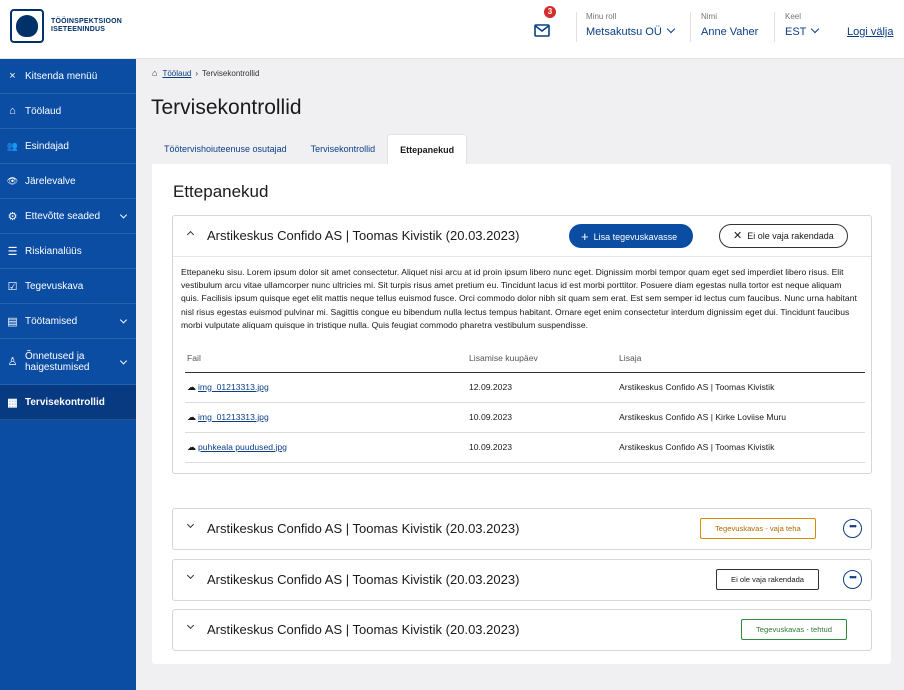 Image resolution: width=904 pixels, height=690 pixels. I want to click on sidebar-item-company-settings: ⚙ Ettevõtte seaded, so click(68, 216).